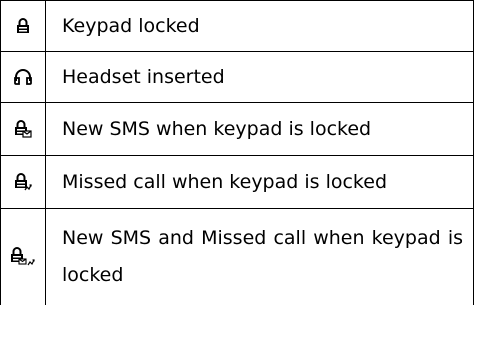 This screenshot has width=481, height=340. Describe the element at coordinates (259, 26) in the screenshot. I see `row-description: Keypad locked` at that location.